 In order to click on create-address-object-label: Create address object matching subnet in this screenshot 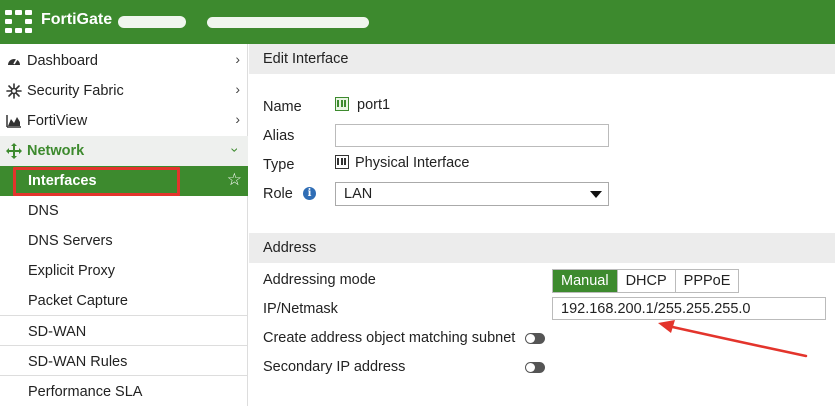, I will do `click(389, 338)`.